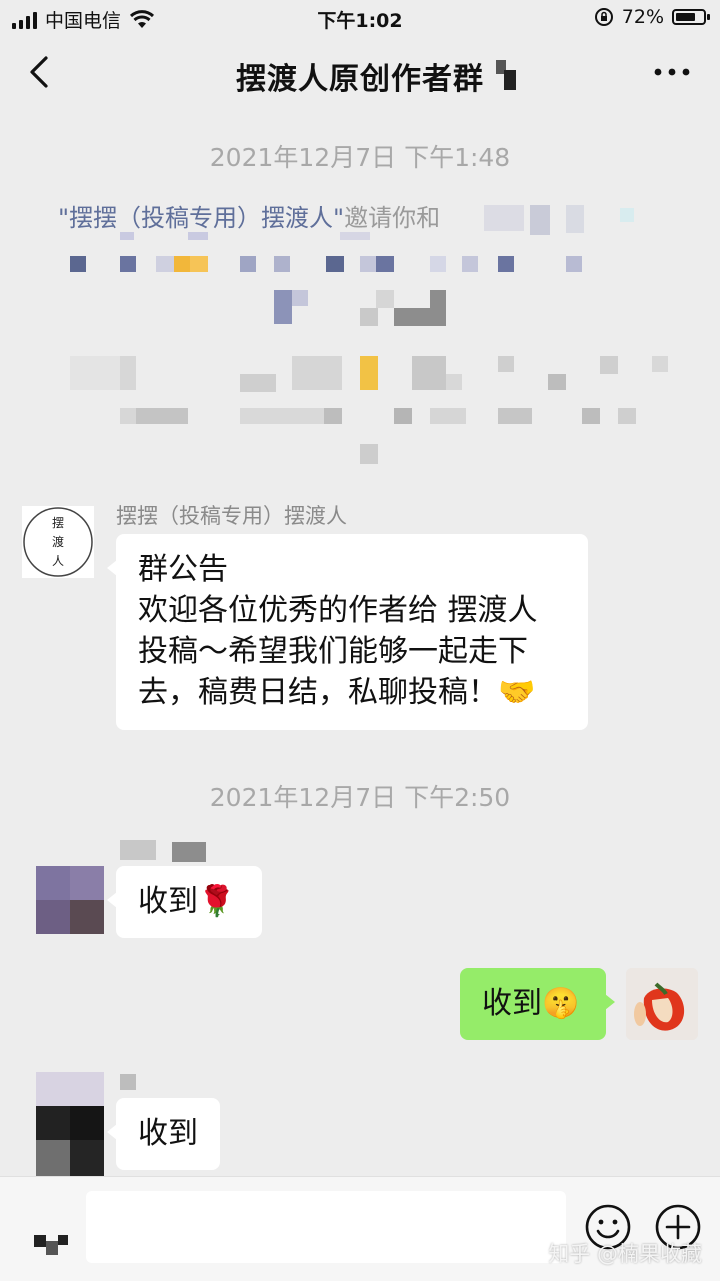  Describe the element at coordinates (392, 218) in the screenshot. I see `system-message-text: 邀请你和` at that location.